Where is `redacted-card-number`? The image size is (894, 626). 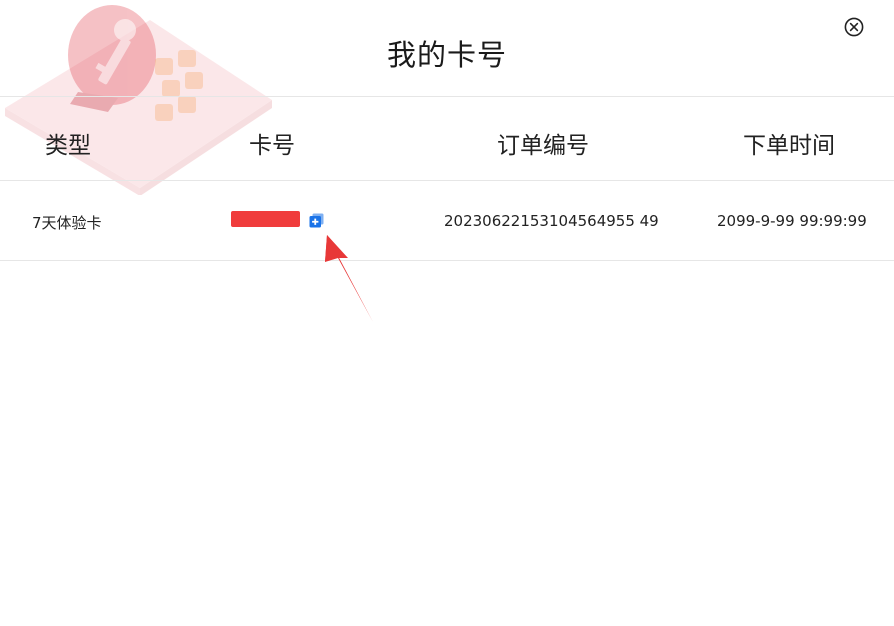 redacted-card-number is located at coordinates (265, 219).